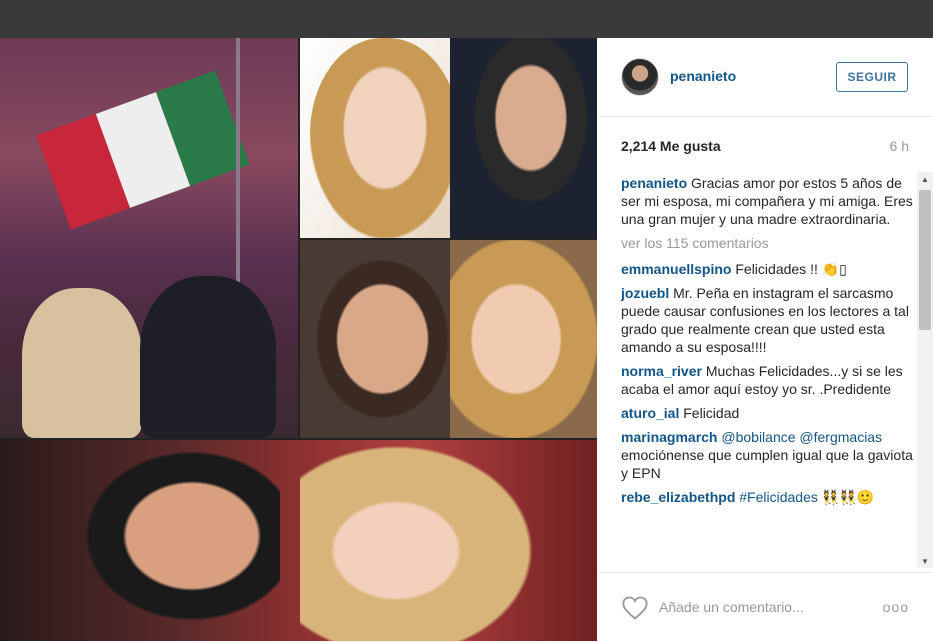 The image size is (933, 642). I want to click on view-all-comments-link: ver los 115 comentarios, so click(767, 243).